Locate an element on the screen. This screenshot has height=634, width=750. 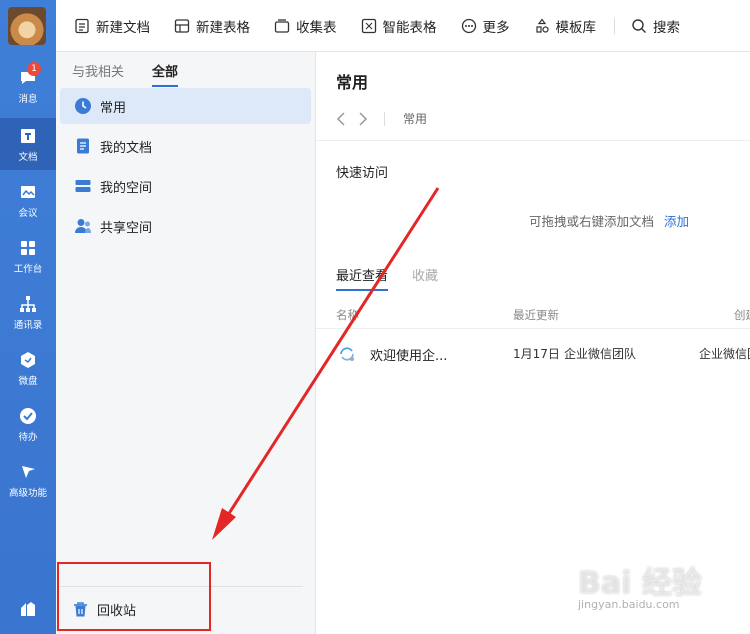
nav-item-workbench: 工作台 is located at coordinates (28, 256).